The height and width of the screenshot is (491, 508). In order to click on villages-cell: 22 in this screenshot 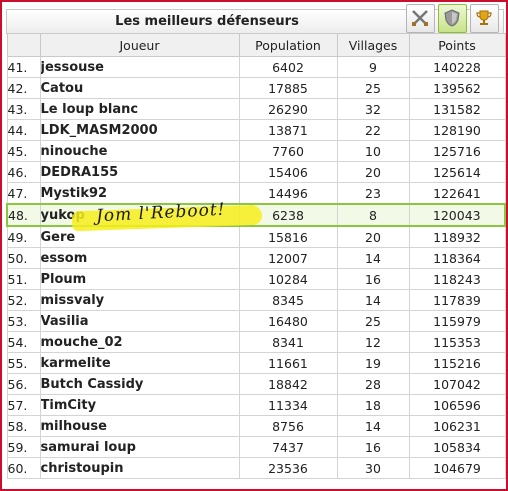, I will do `click(373, 130)`.